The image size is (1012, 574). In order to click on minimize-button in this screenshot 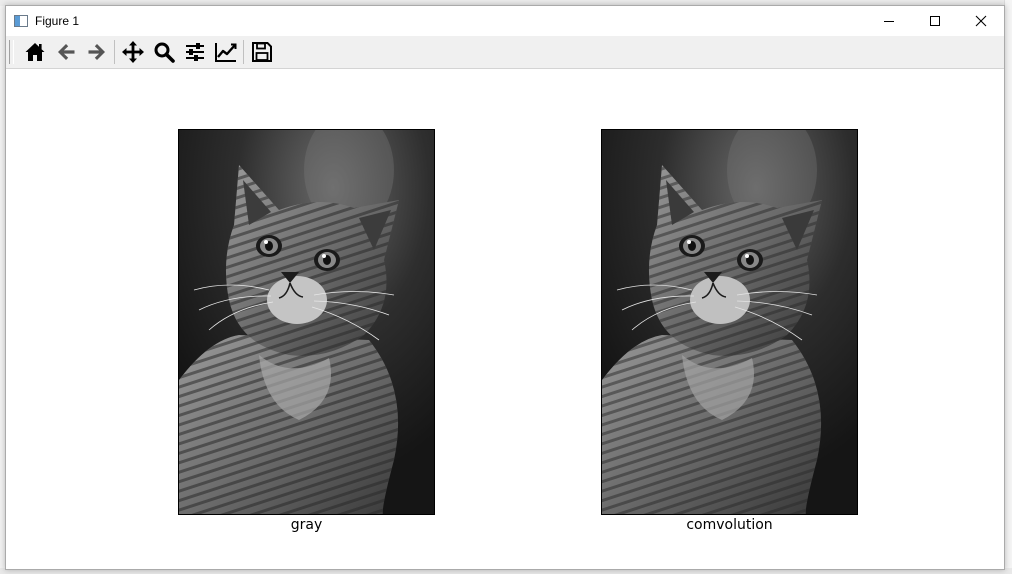, I will do `click(889, 21)`.